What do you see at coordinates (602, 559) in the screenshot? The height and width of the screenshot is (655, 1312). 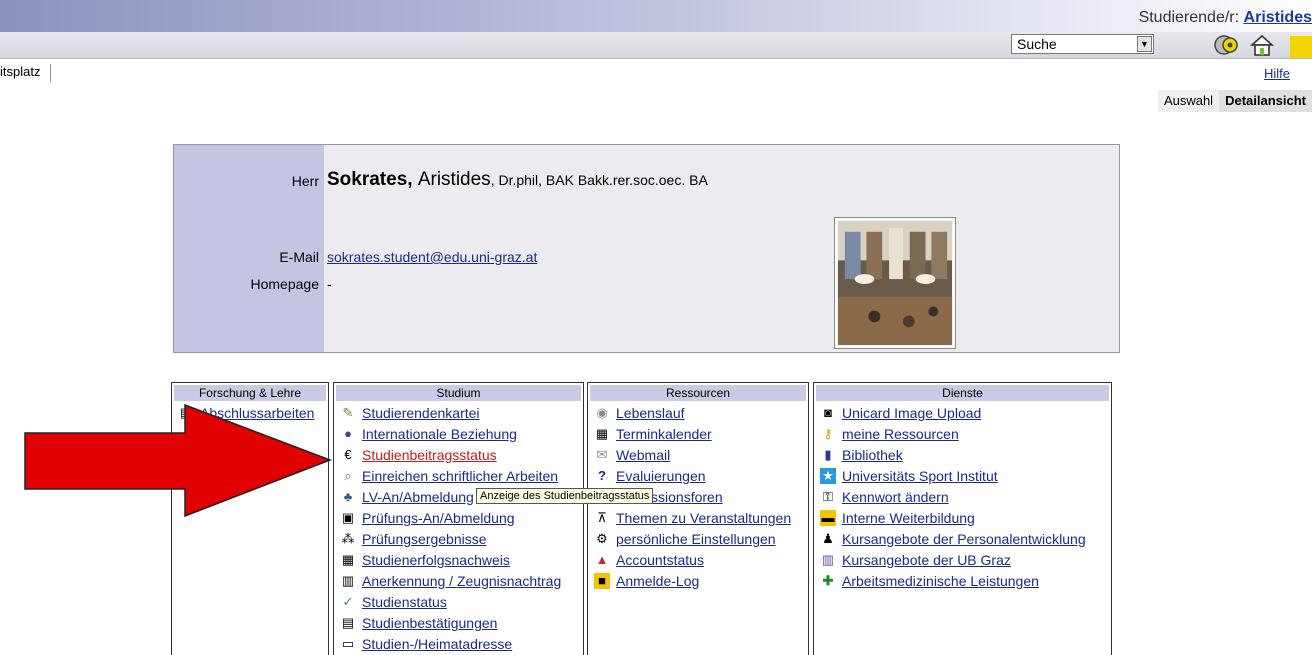 I see `account-icon: ▲` at bounding box center [602, 559].